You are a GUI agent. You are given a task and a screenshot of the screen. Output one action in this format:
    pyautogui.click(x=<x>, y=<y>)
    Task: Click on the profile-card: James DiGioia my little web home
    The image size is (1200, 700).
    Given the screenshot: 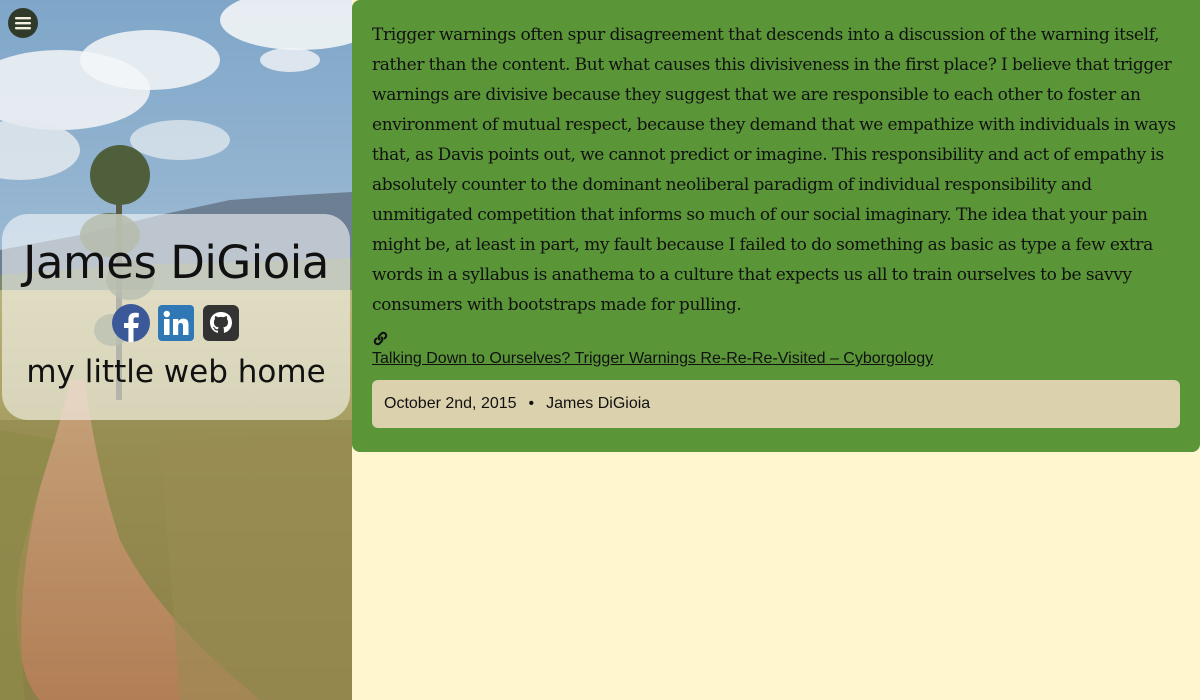 What is the action you would take?
    pyautogui.click(x=176, y=317)
    